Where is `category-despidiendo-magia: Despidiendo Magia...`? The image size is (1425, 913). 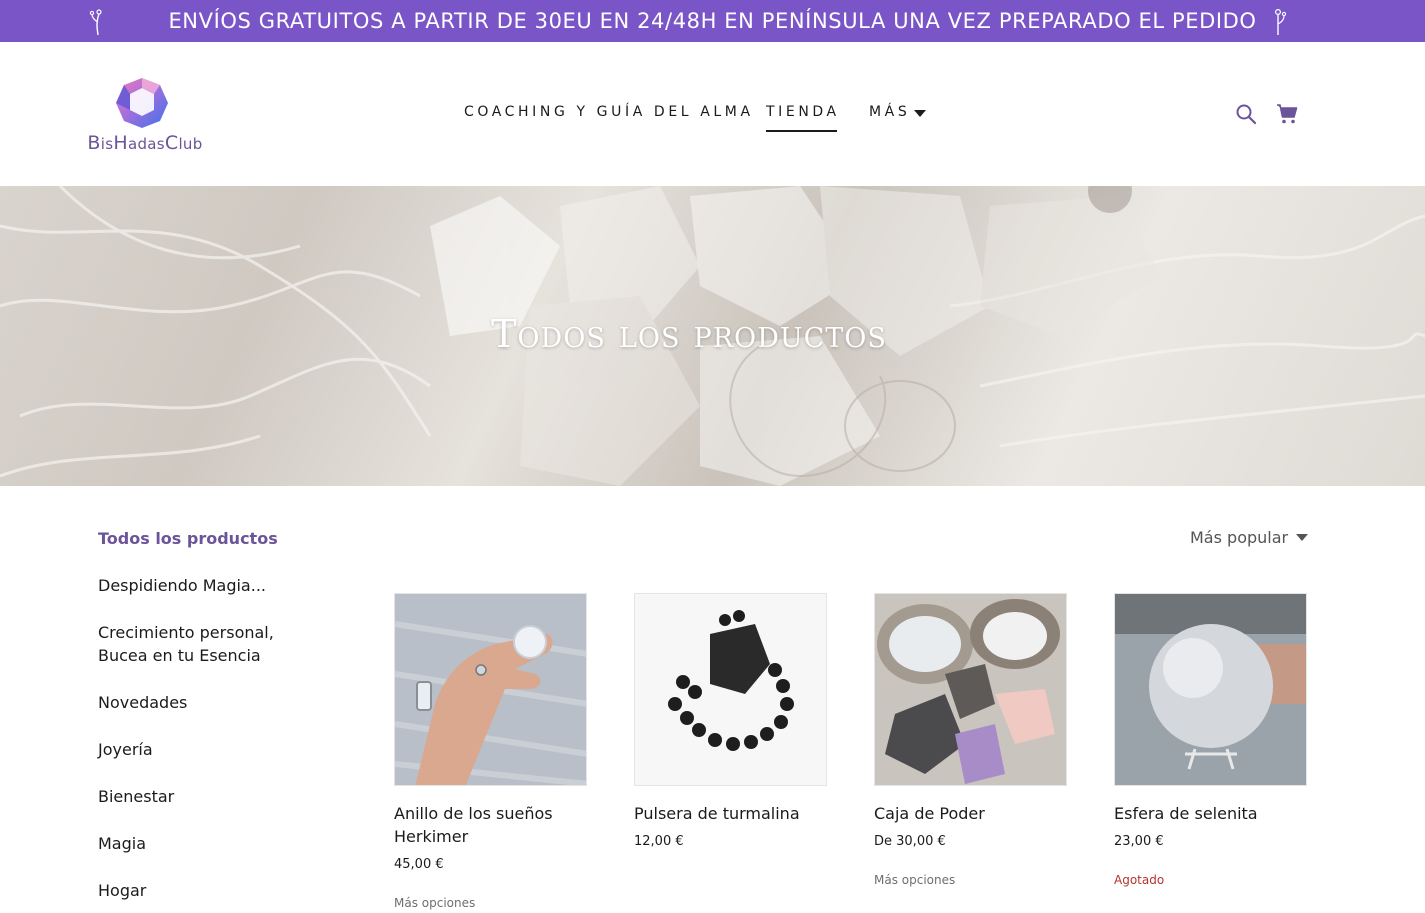 category-despidiendo-magia: Despidiendo Magia... is located at coordinates (213, 585).